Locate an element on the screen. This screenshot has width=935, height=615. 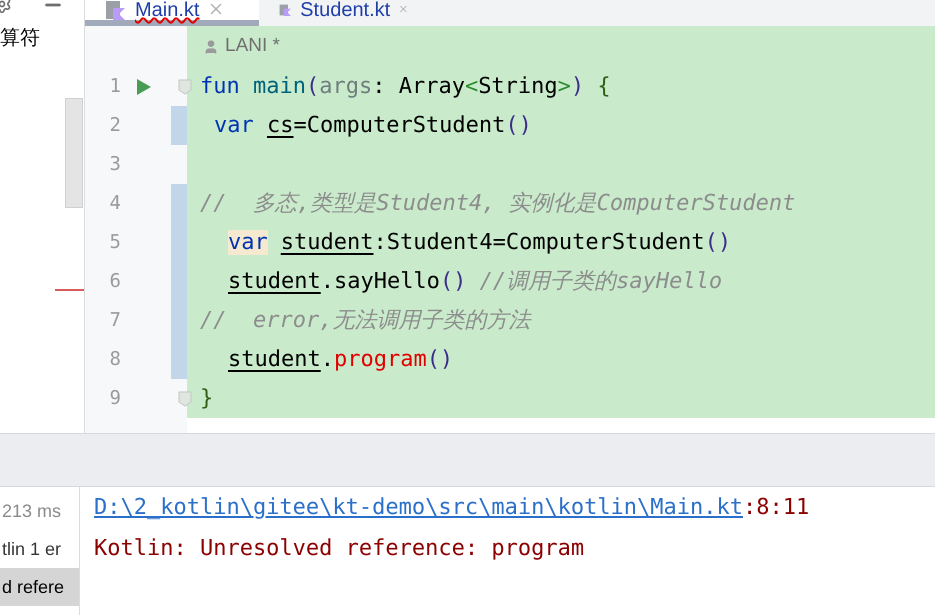
code-line: var cs=ComputerStudent() is located at coordinates (373, 125).